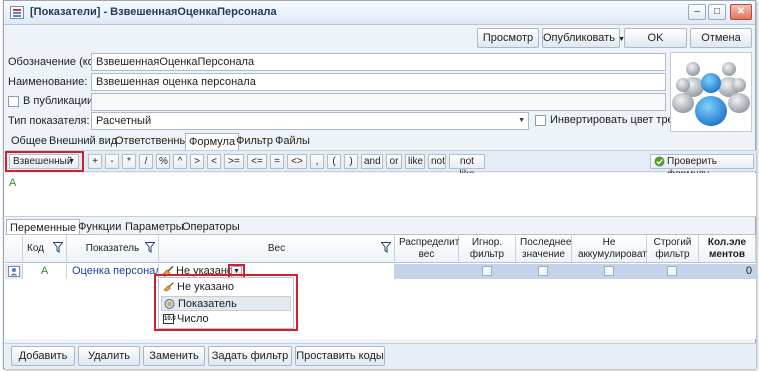 Image resolution: width=759 pixels, height=371 pixels. Describe the element at coordinates (197, 161) in the screenshot. I see `op-greater-button: >` at that location.